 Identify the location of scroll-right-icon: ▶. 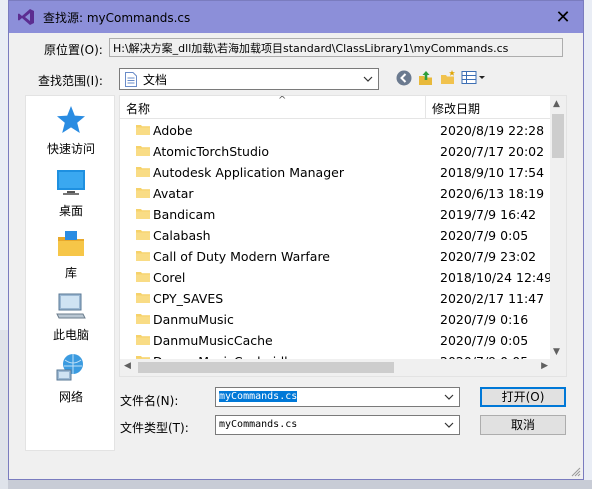
(544, 366).